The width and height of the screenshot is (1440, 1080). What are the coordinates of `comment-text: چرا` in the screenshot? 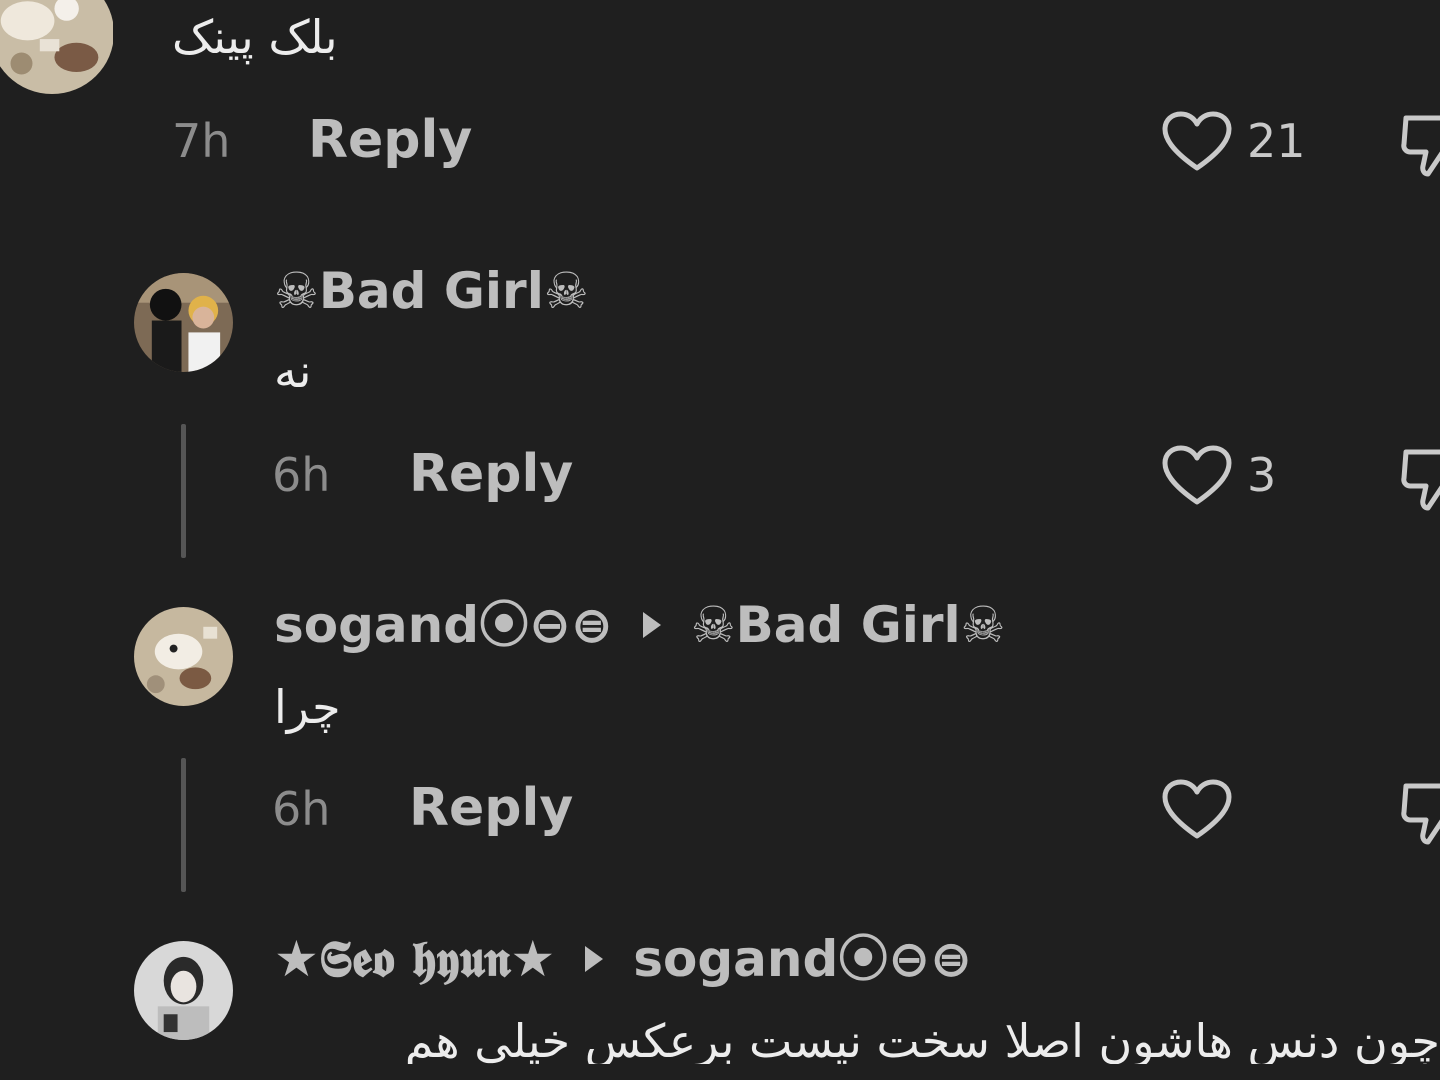 It's located at (307, 707).